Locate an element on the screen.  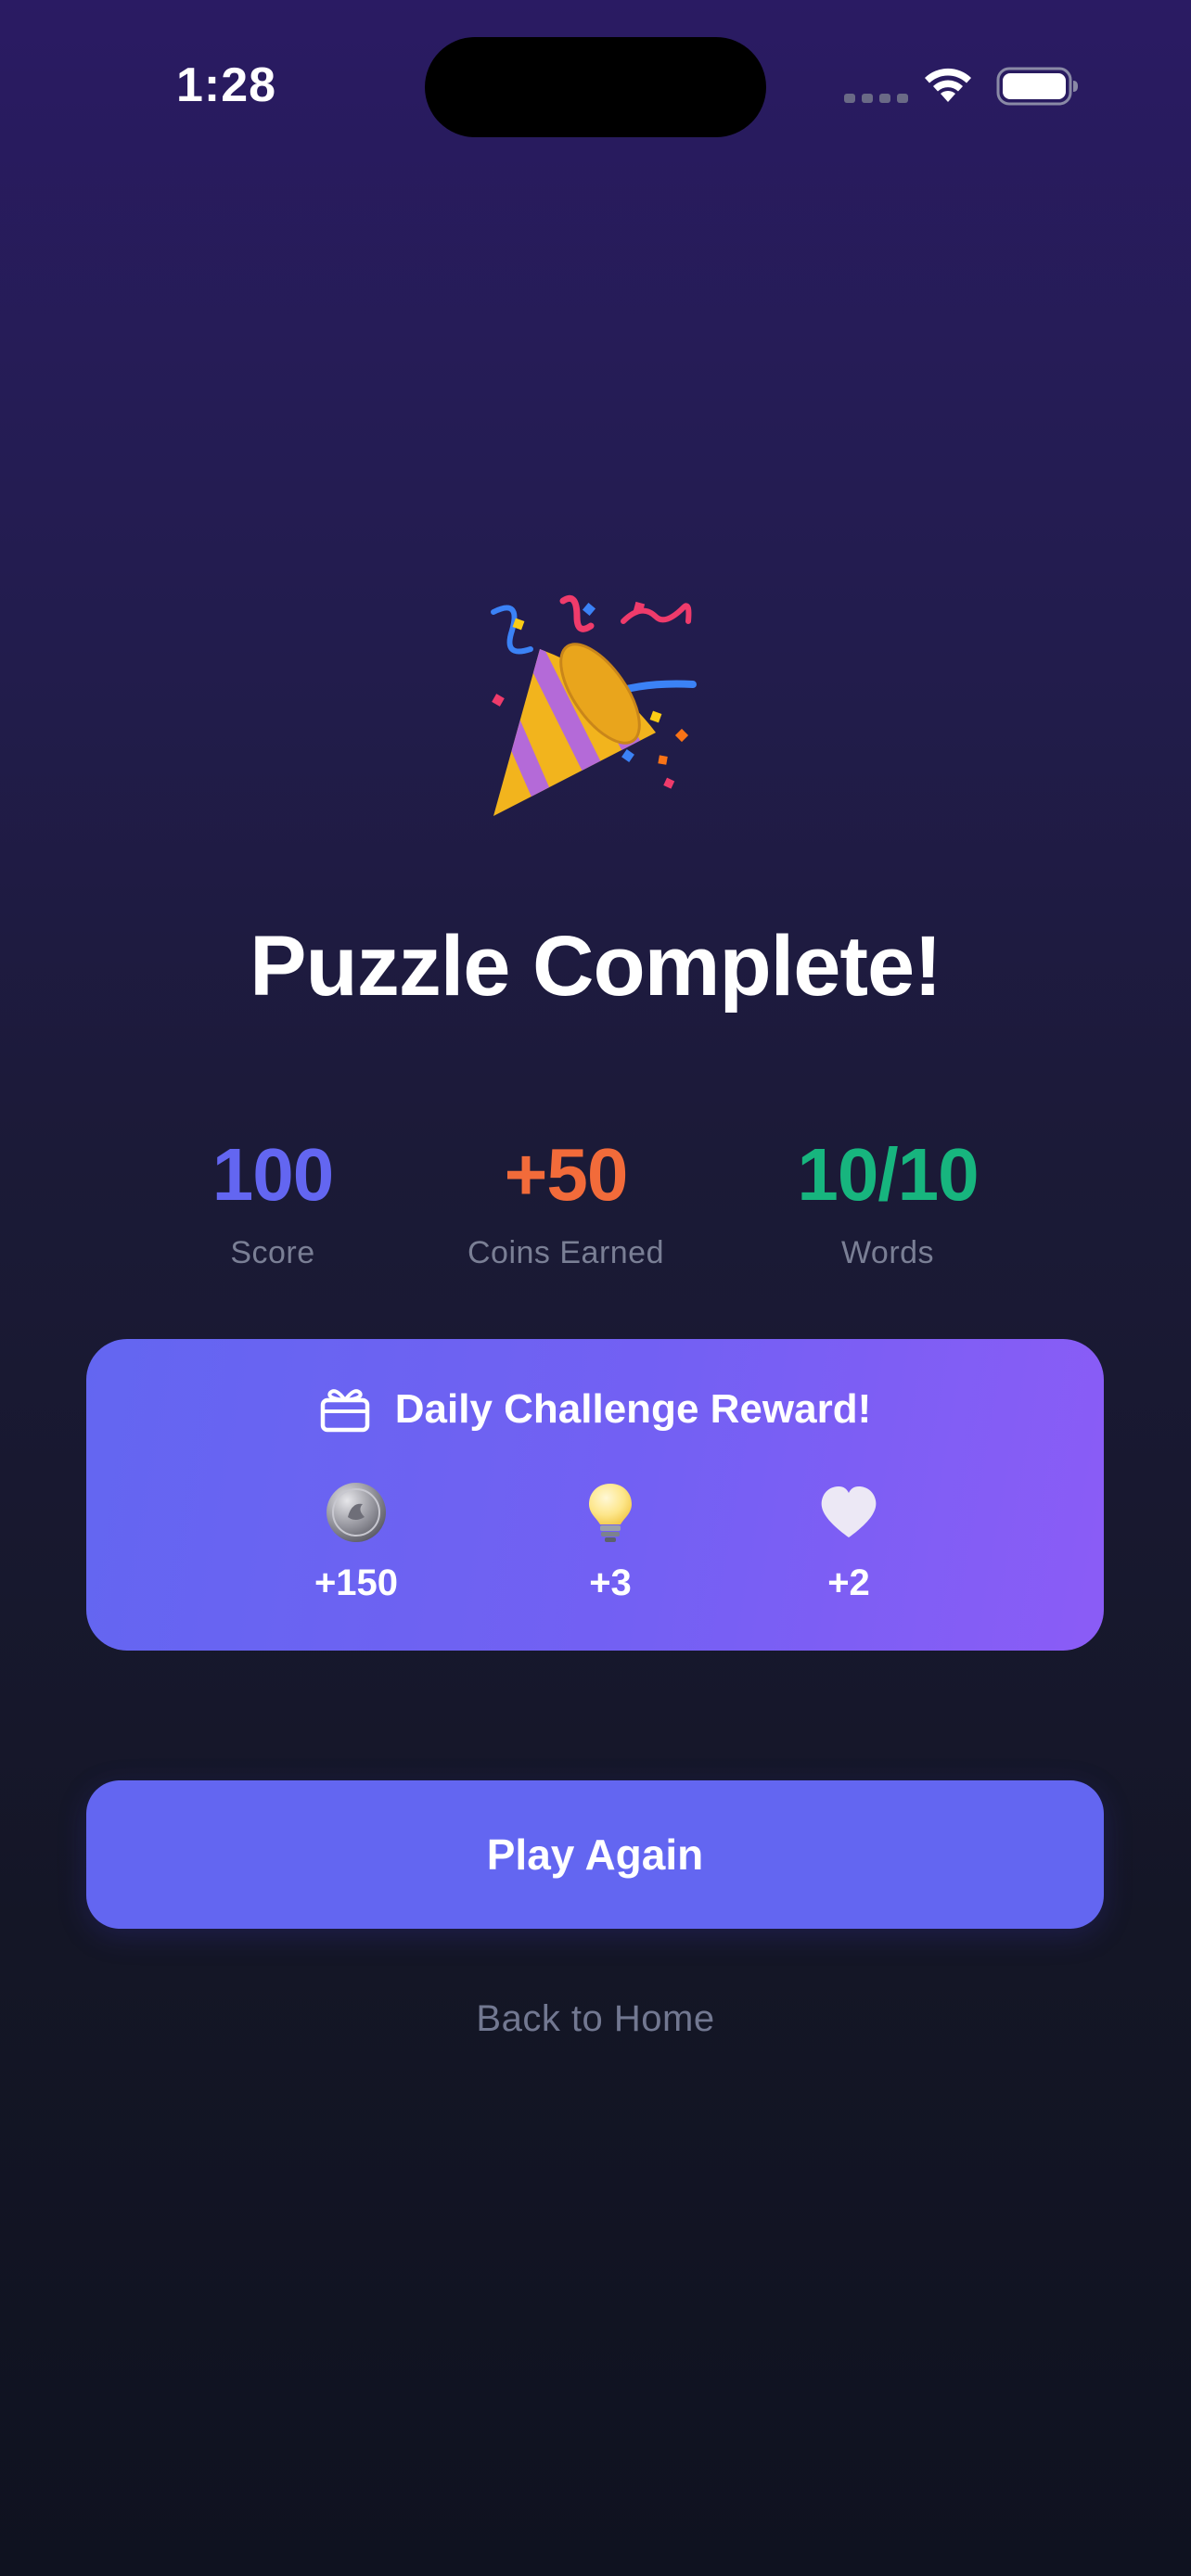
gift-icon is located at coordinates (344, 1411).